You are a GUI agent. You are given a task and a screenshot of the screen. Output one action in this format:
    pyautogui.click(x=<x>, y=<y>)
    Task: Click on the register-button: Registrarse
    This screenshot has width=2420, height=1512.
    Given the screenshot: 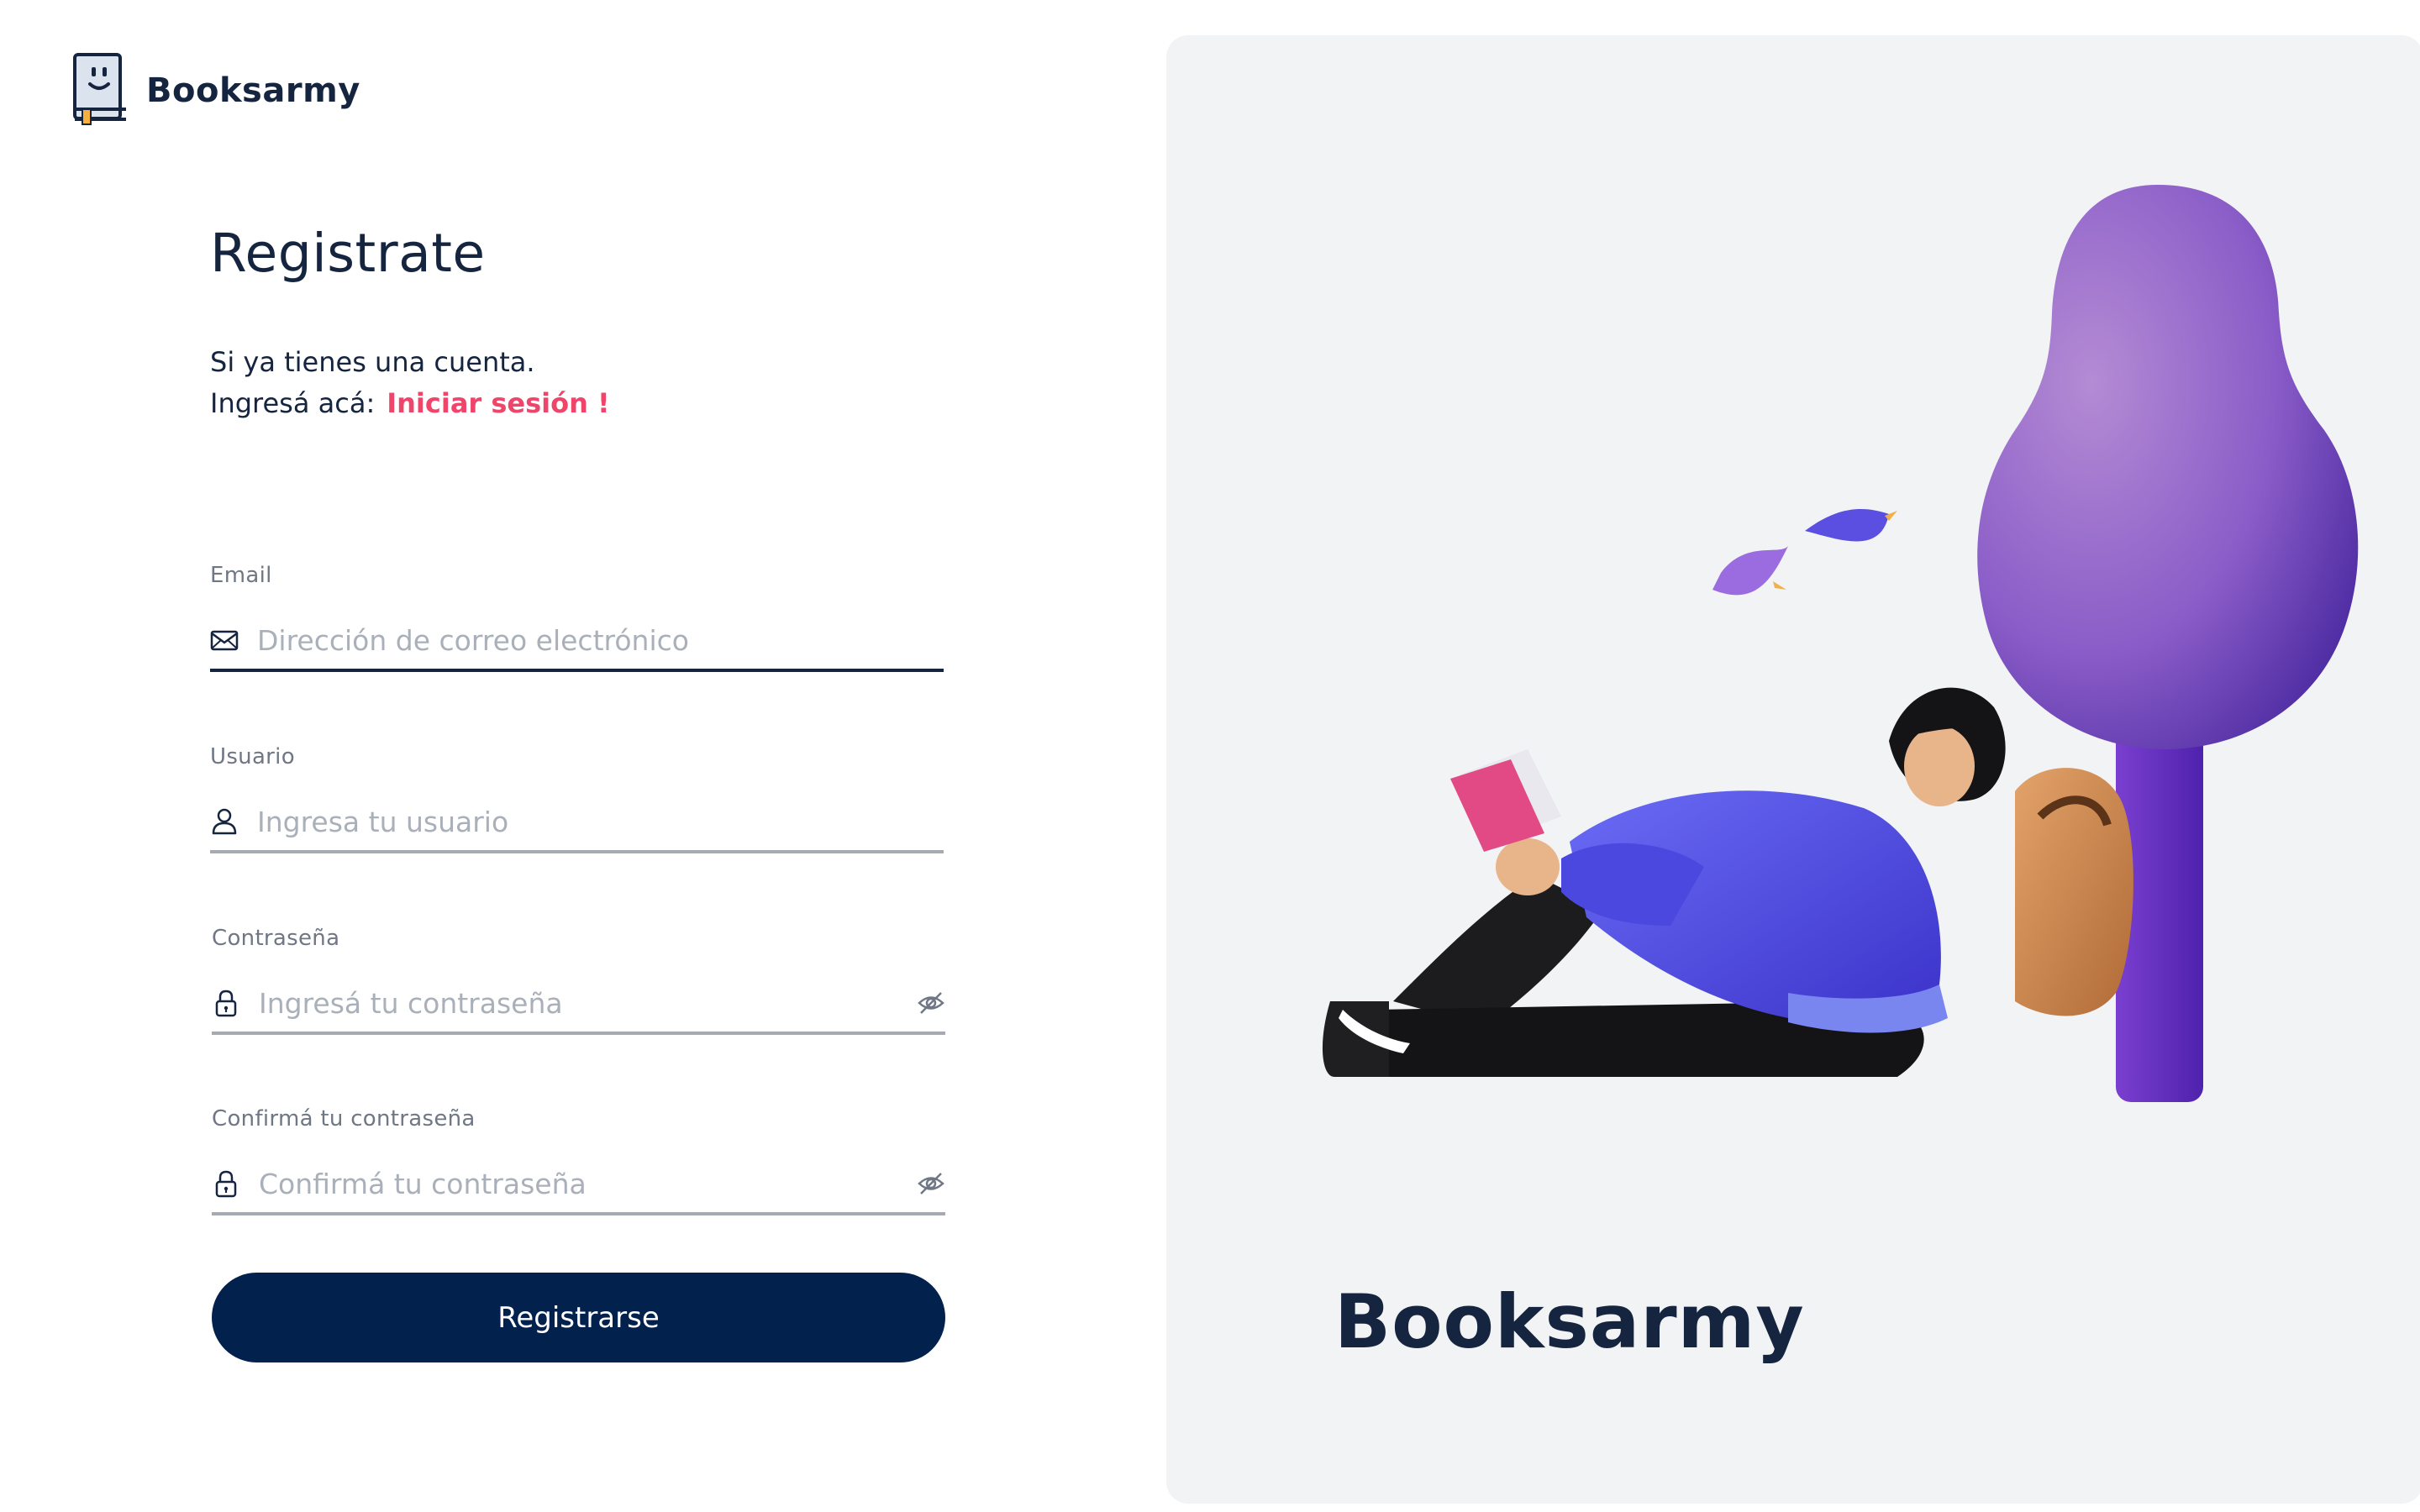 What is the action you would take?
    pyautogui.click(x=578, y=1317)
    